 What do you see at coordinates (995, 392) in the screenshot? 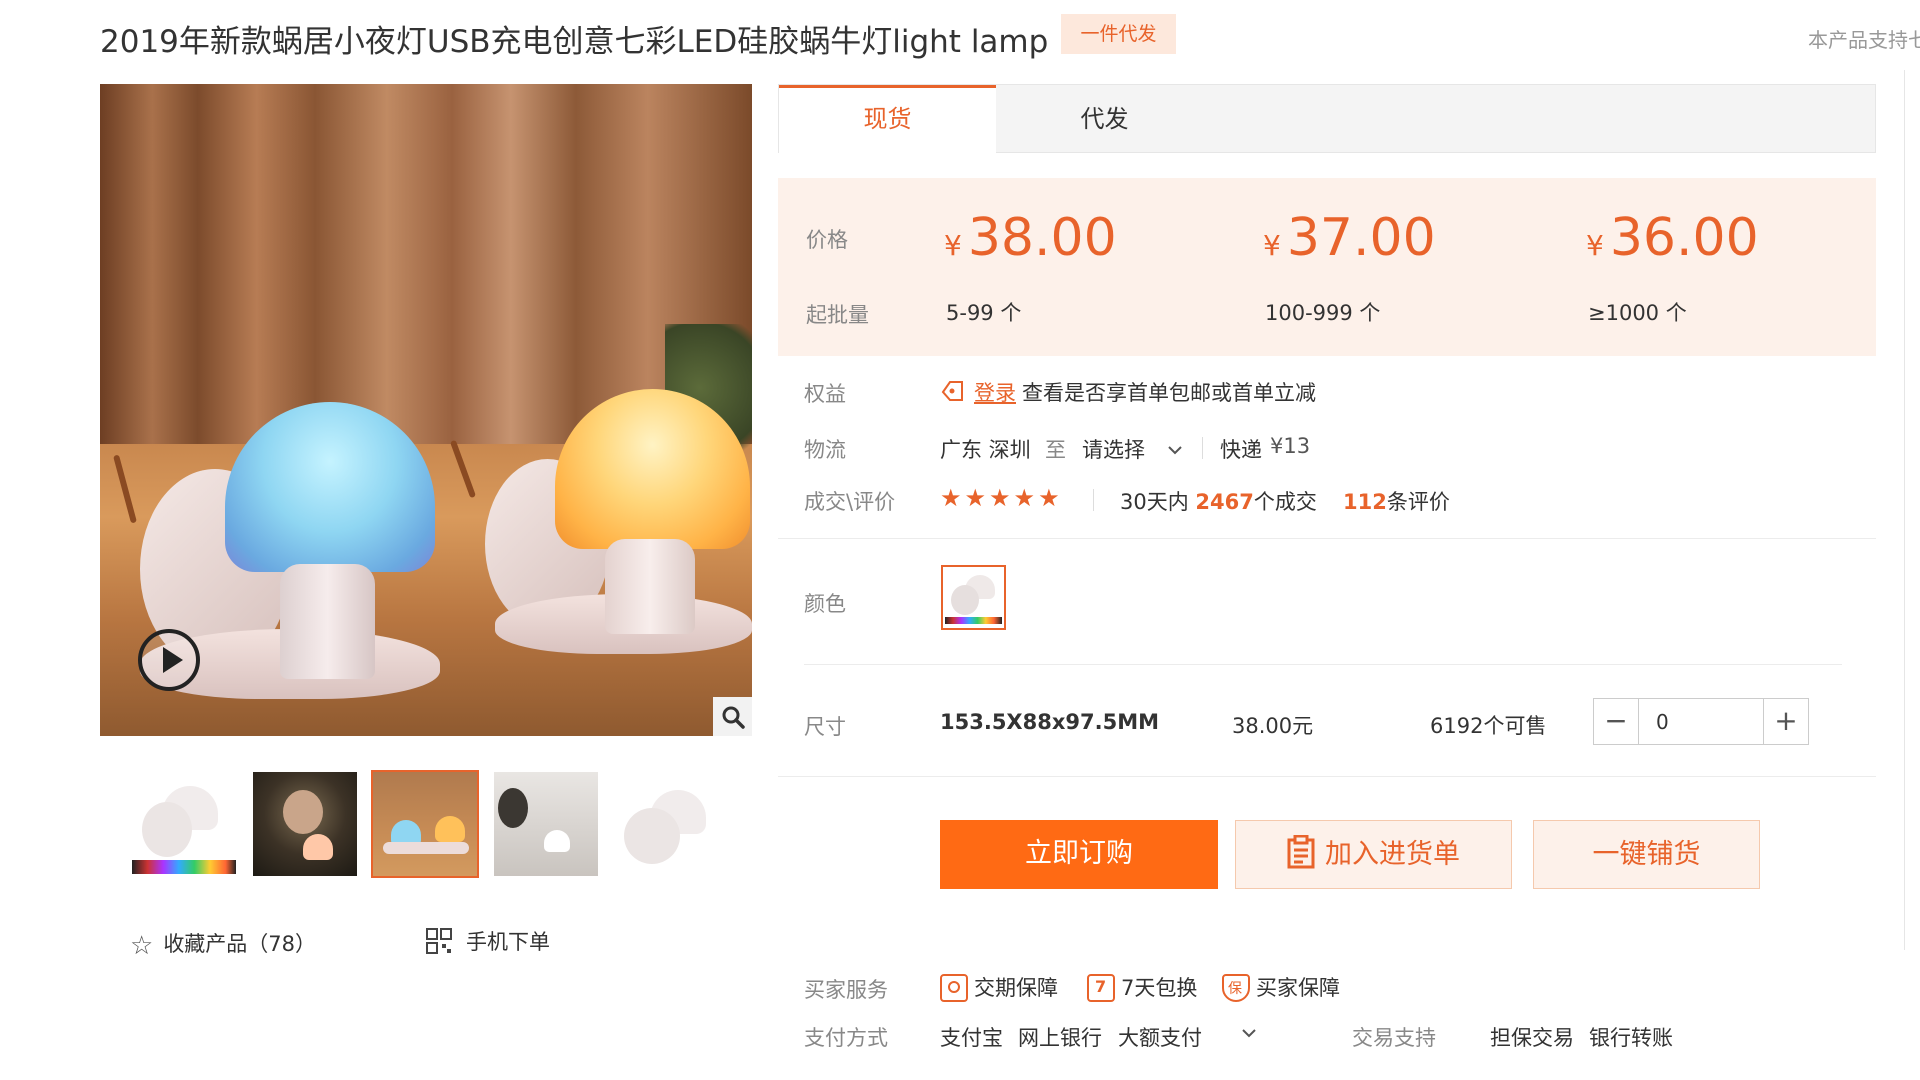
I see `login-link: 登录` at bounding box center [995, 392].